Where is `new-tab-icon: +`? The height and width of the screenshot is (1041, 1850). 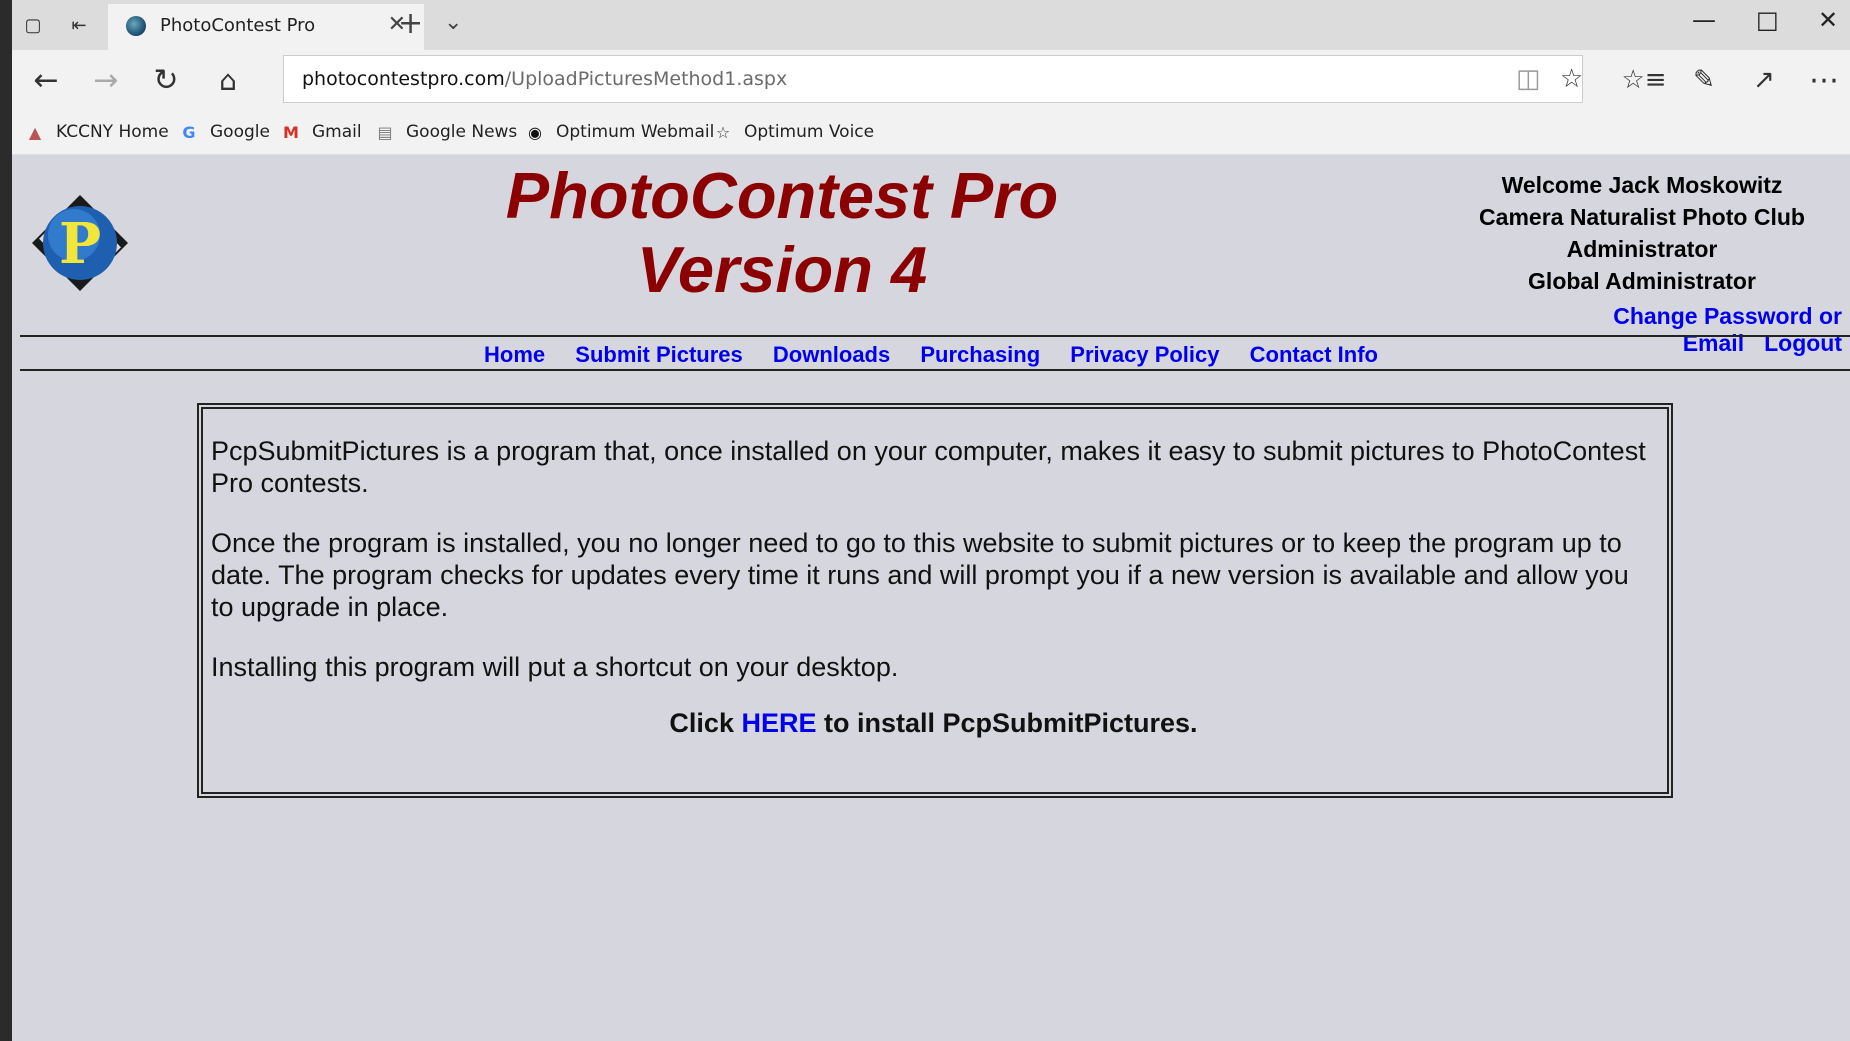 new-tab-icon: + is located at coordinates (410, 23).